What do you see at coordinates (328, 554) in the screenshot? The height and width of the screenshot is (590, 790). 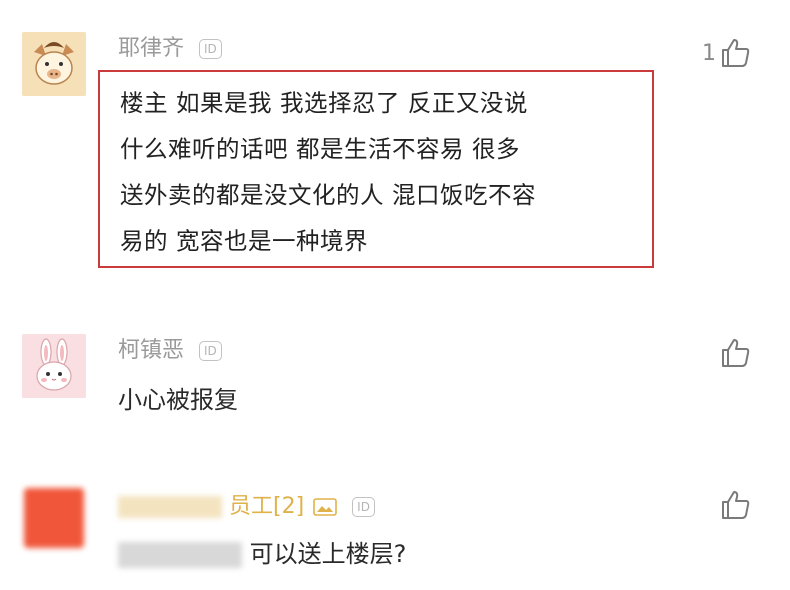 I see `comment-text-visible: 可以送上楼层?` at bounding box center [328, 554].